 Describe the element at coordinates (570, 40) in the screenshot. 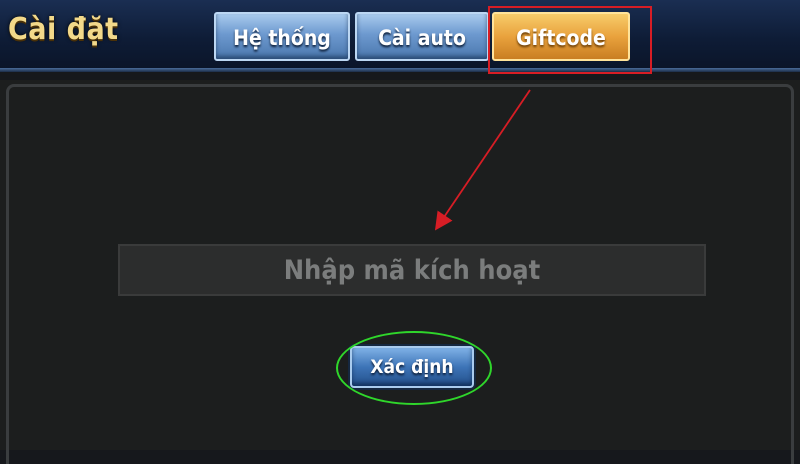

I see `giftcode-tab-highlight-box` at that location.